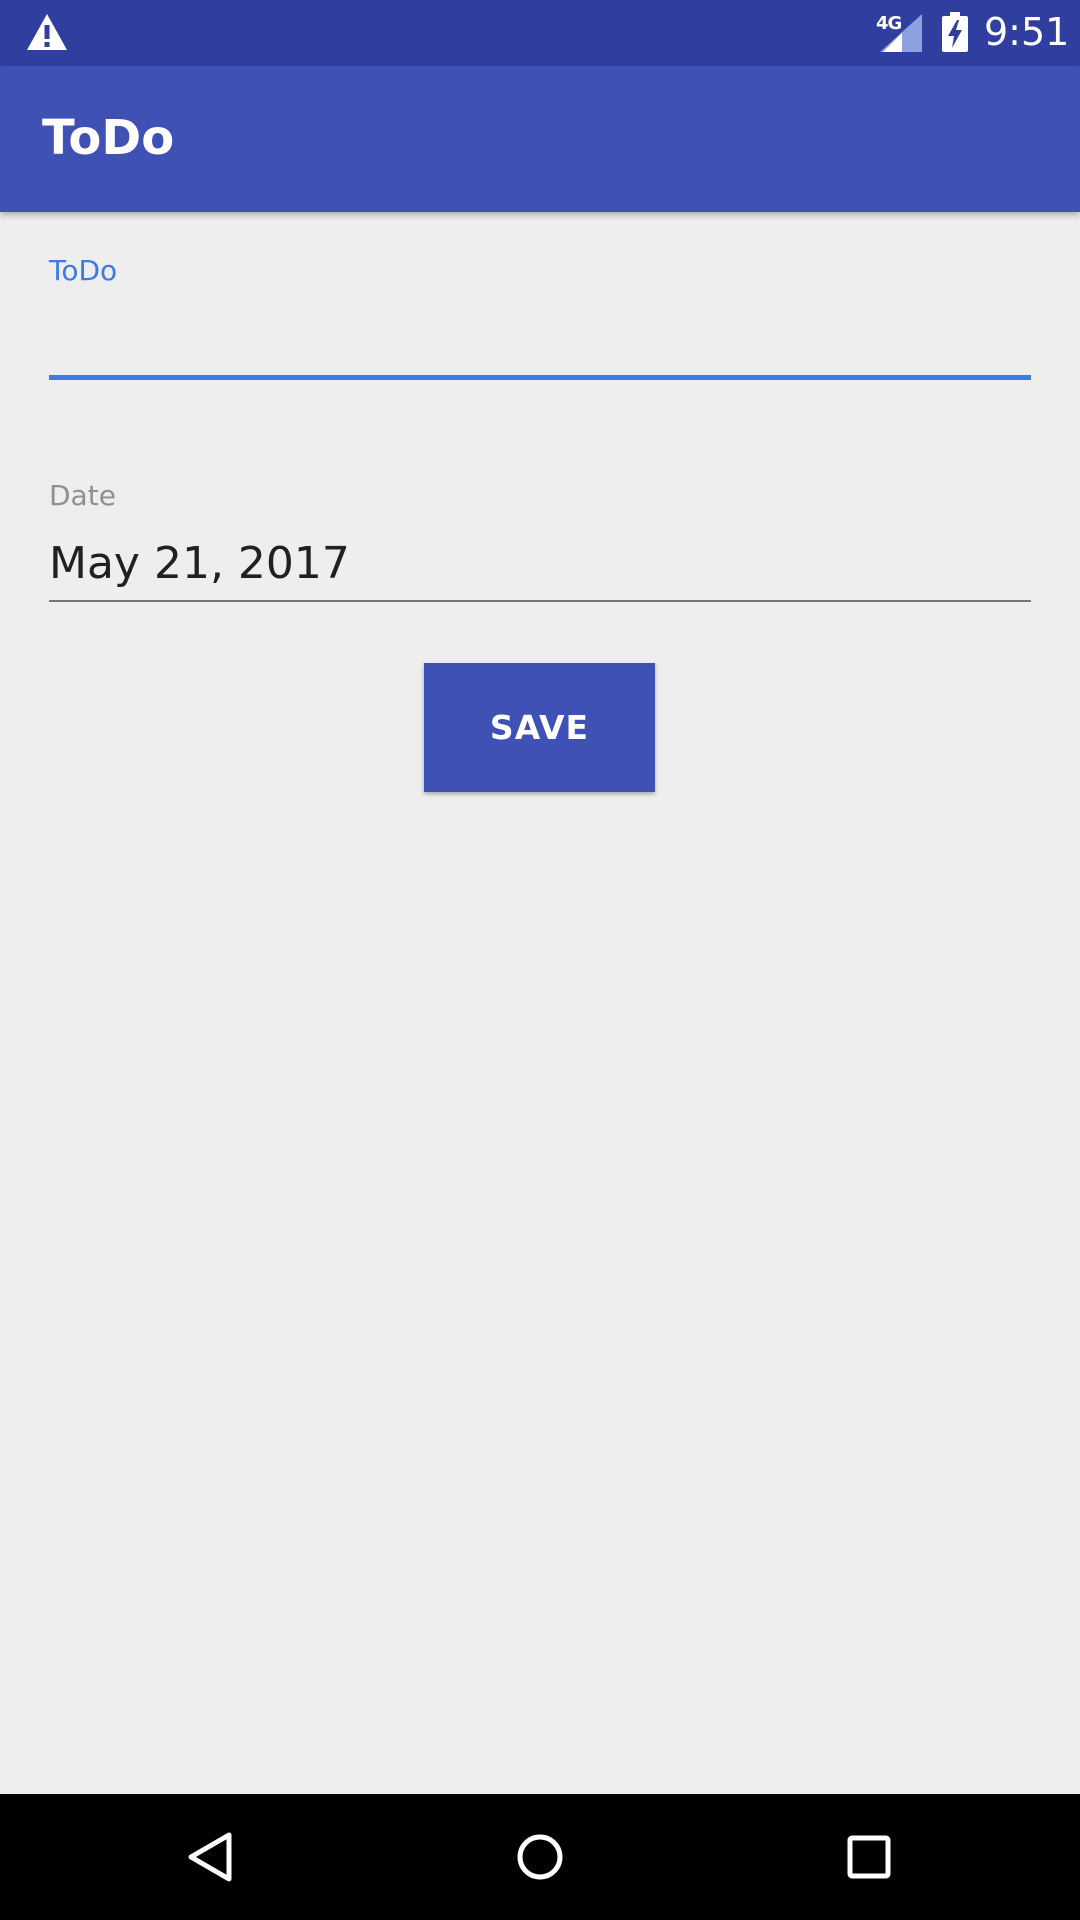  I want to click on app-bar: ToDo, so click(540, 139).